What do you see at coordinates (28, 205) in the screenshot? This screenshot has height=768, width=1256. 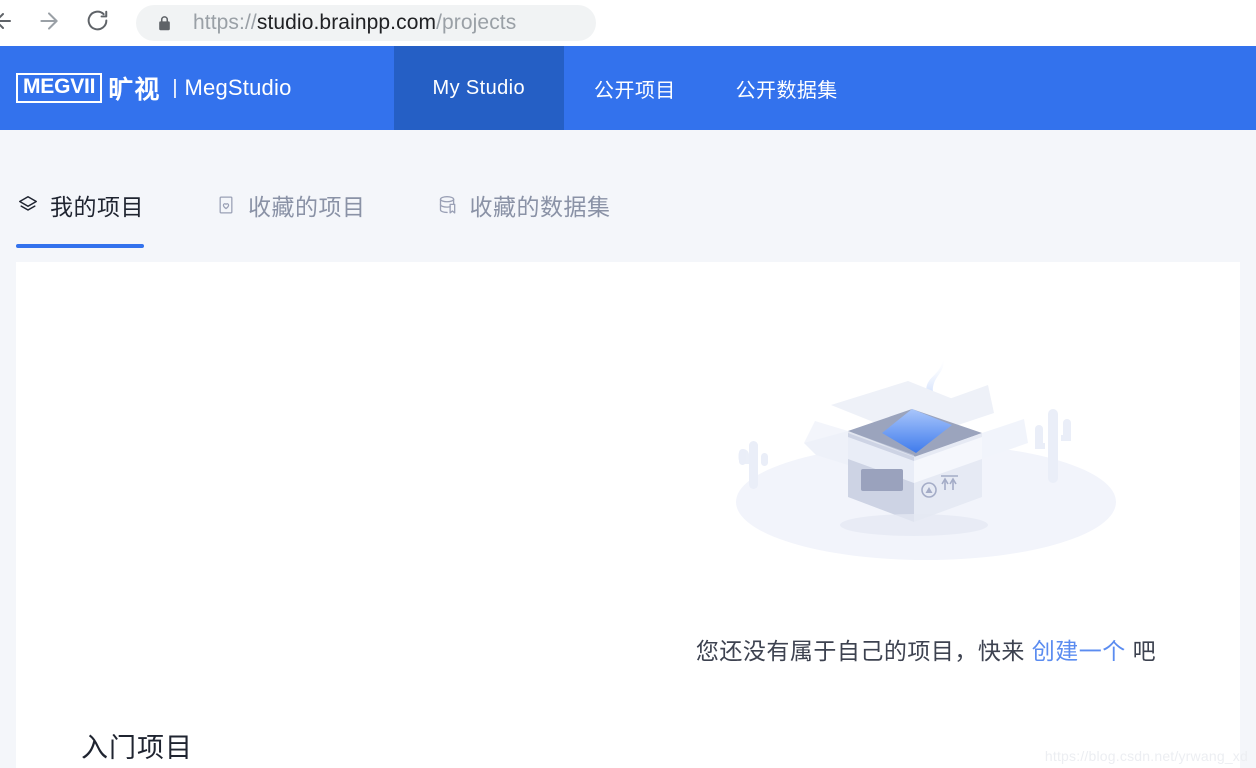 I see `layers-icon` at bounding box center [28, 205].